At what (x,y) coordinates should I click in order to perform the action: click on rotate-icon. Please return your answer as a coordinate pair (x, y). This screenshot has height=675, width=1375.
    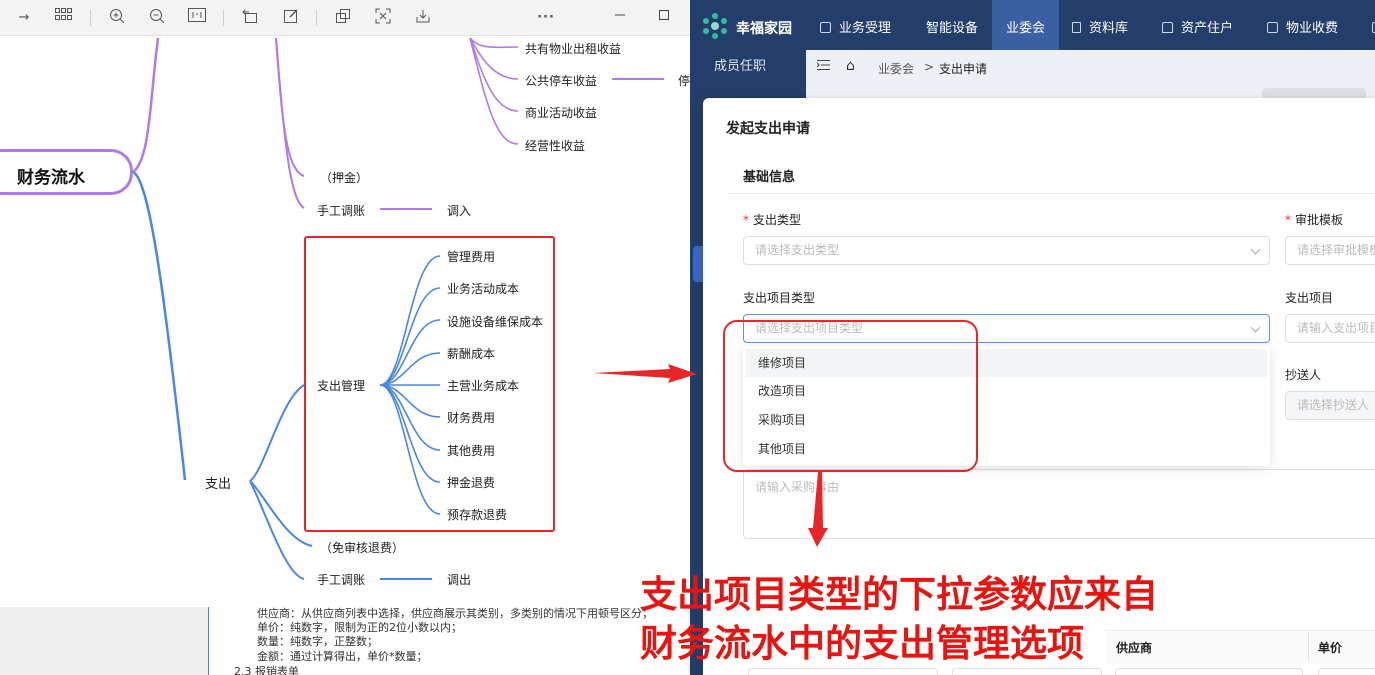
    Looking at the image, I should click on (250, 18).